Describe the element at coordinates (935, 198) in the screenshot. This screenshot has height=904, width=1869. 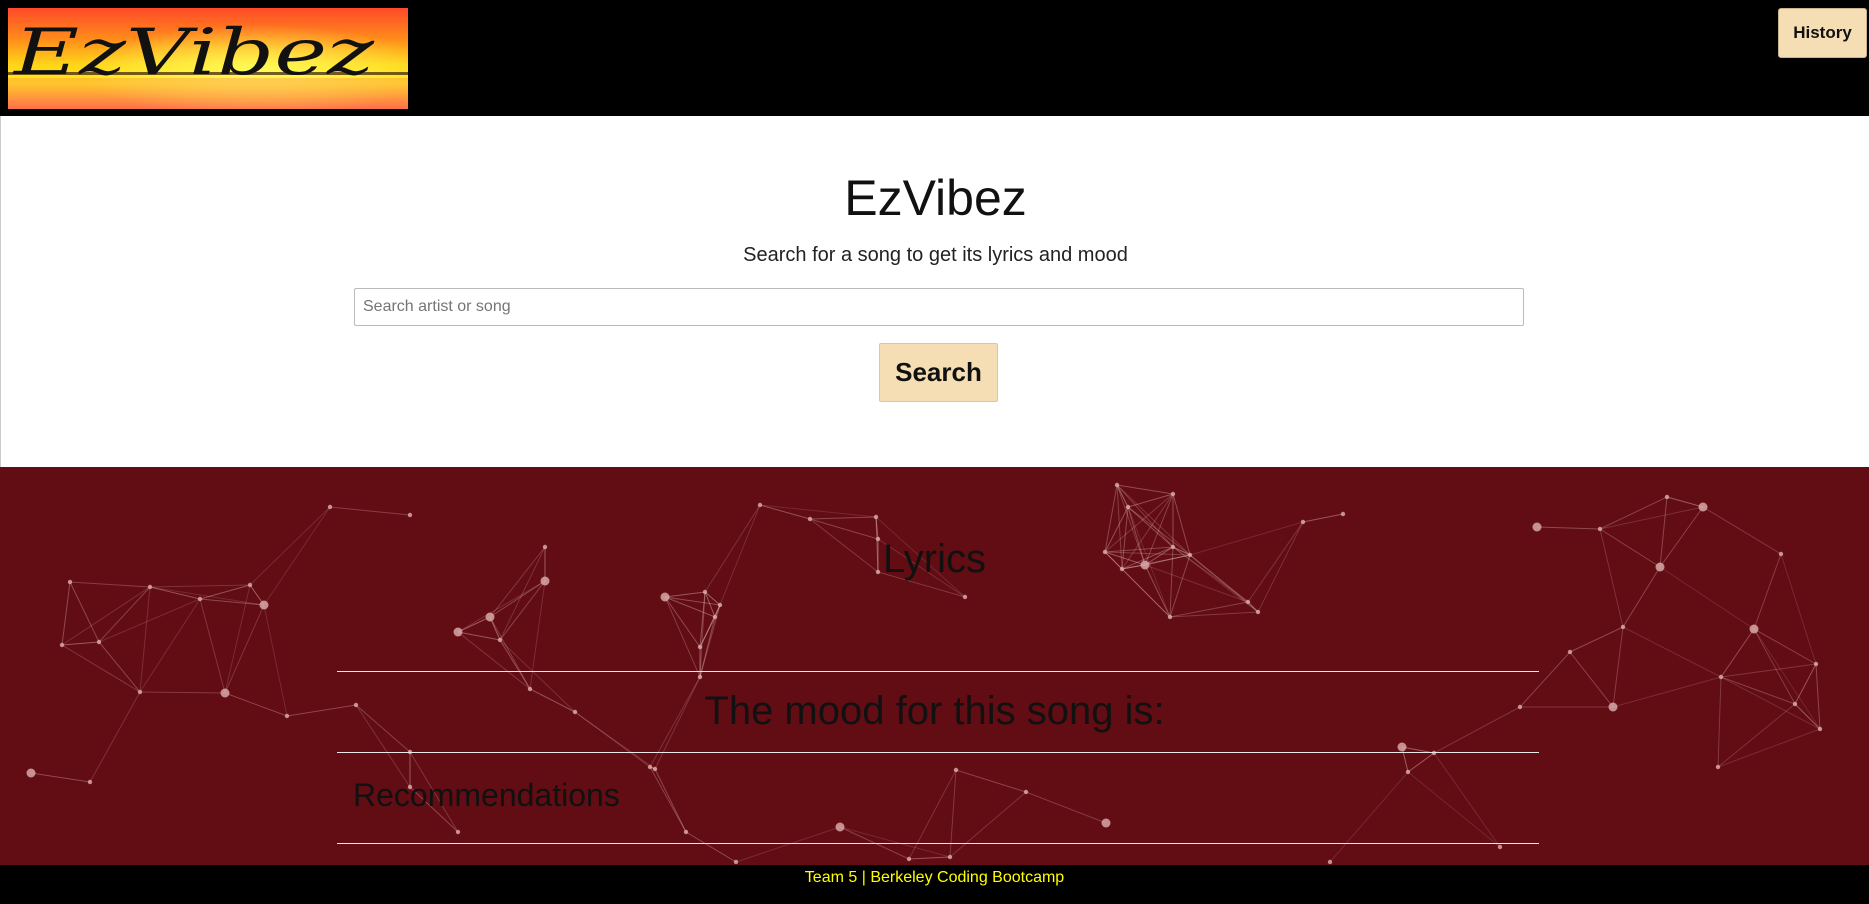
I see `page-title: EzVibez` at that location.